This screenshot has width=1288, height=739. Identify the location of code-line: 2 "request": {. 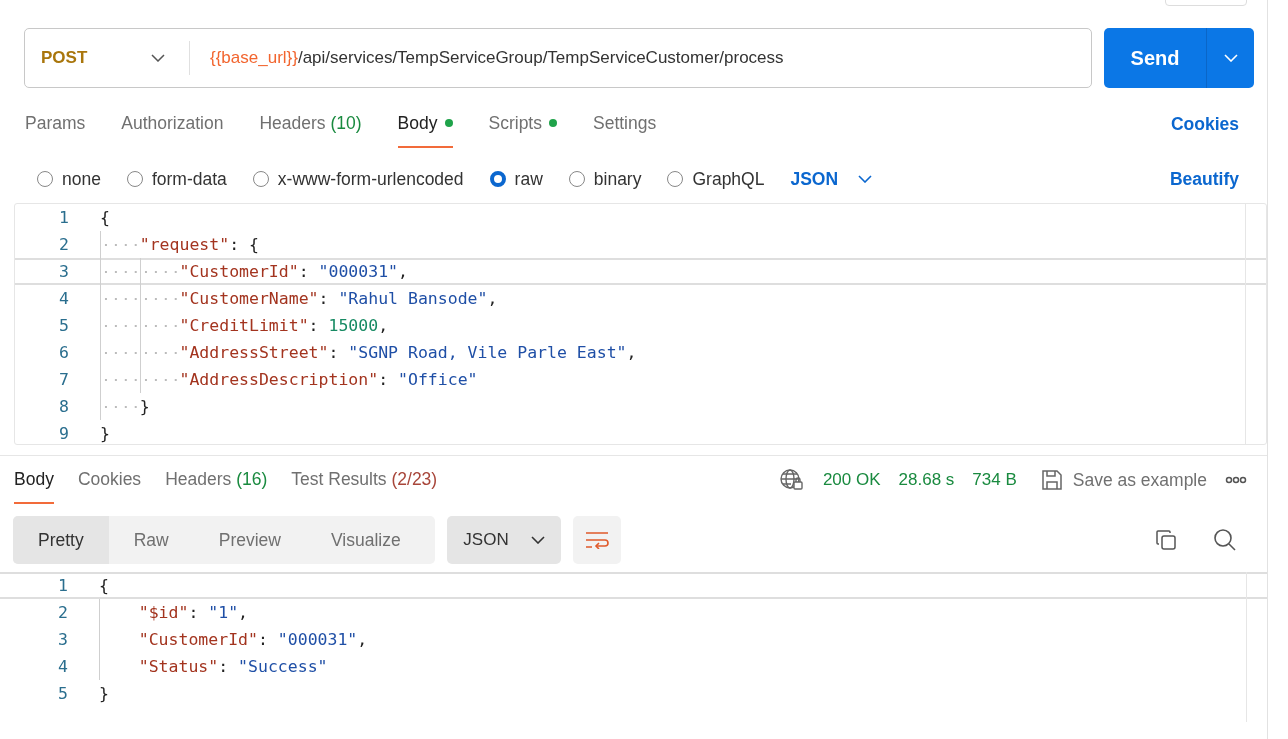
(640, 244).